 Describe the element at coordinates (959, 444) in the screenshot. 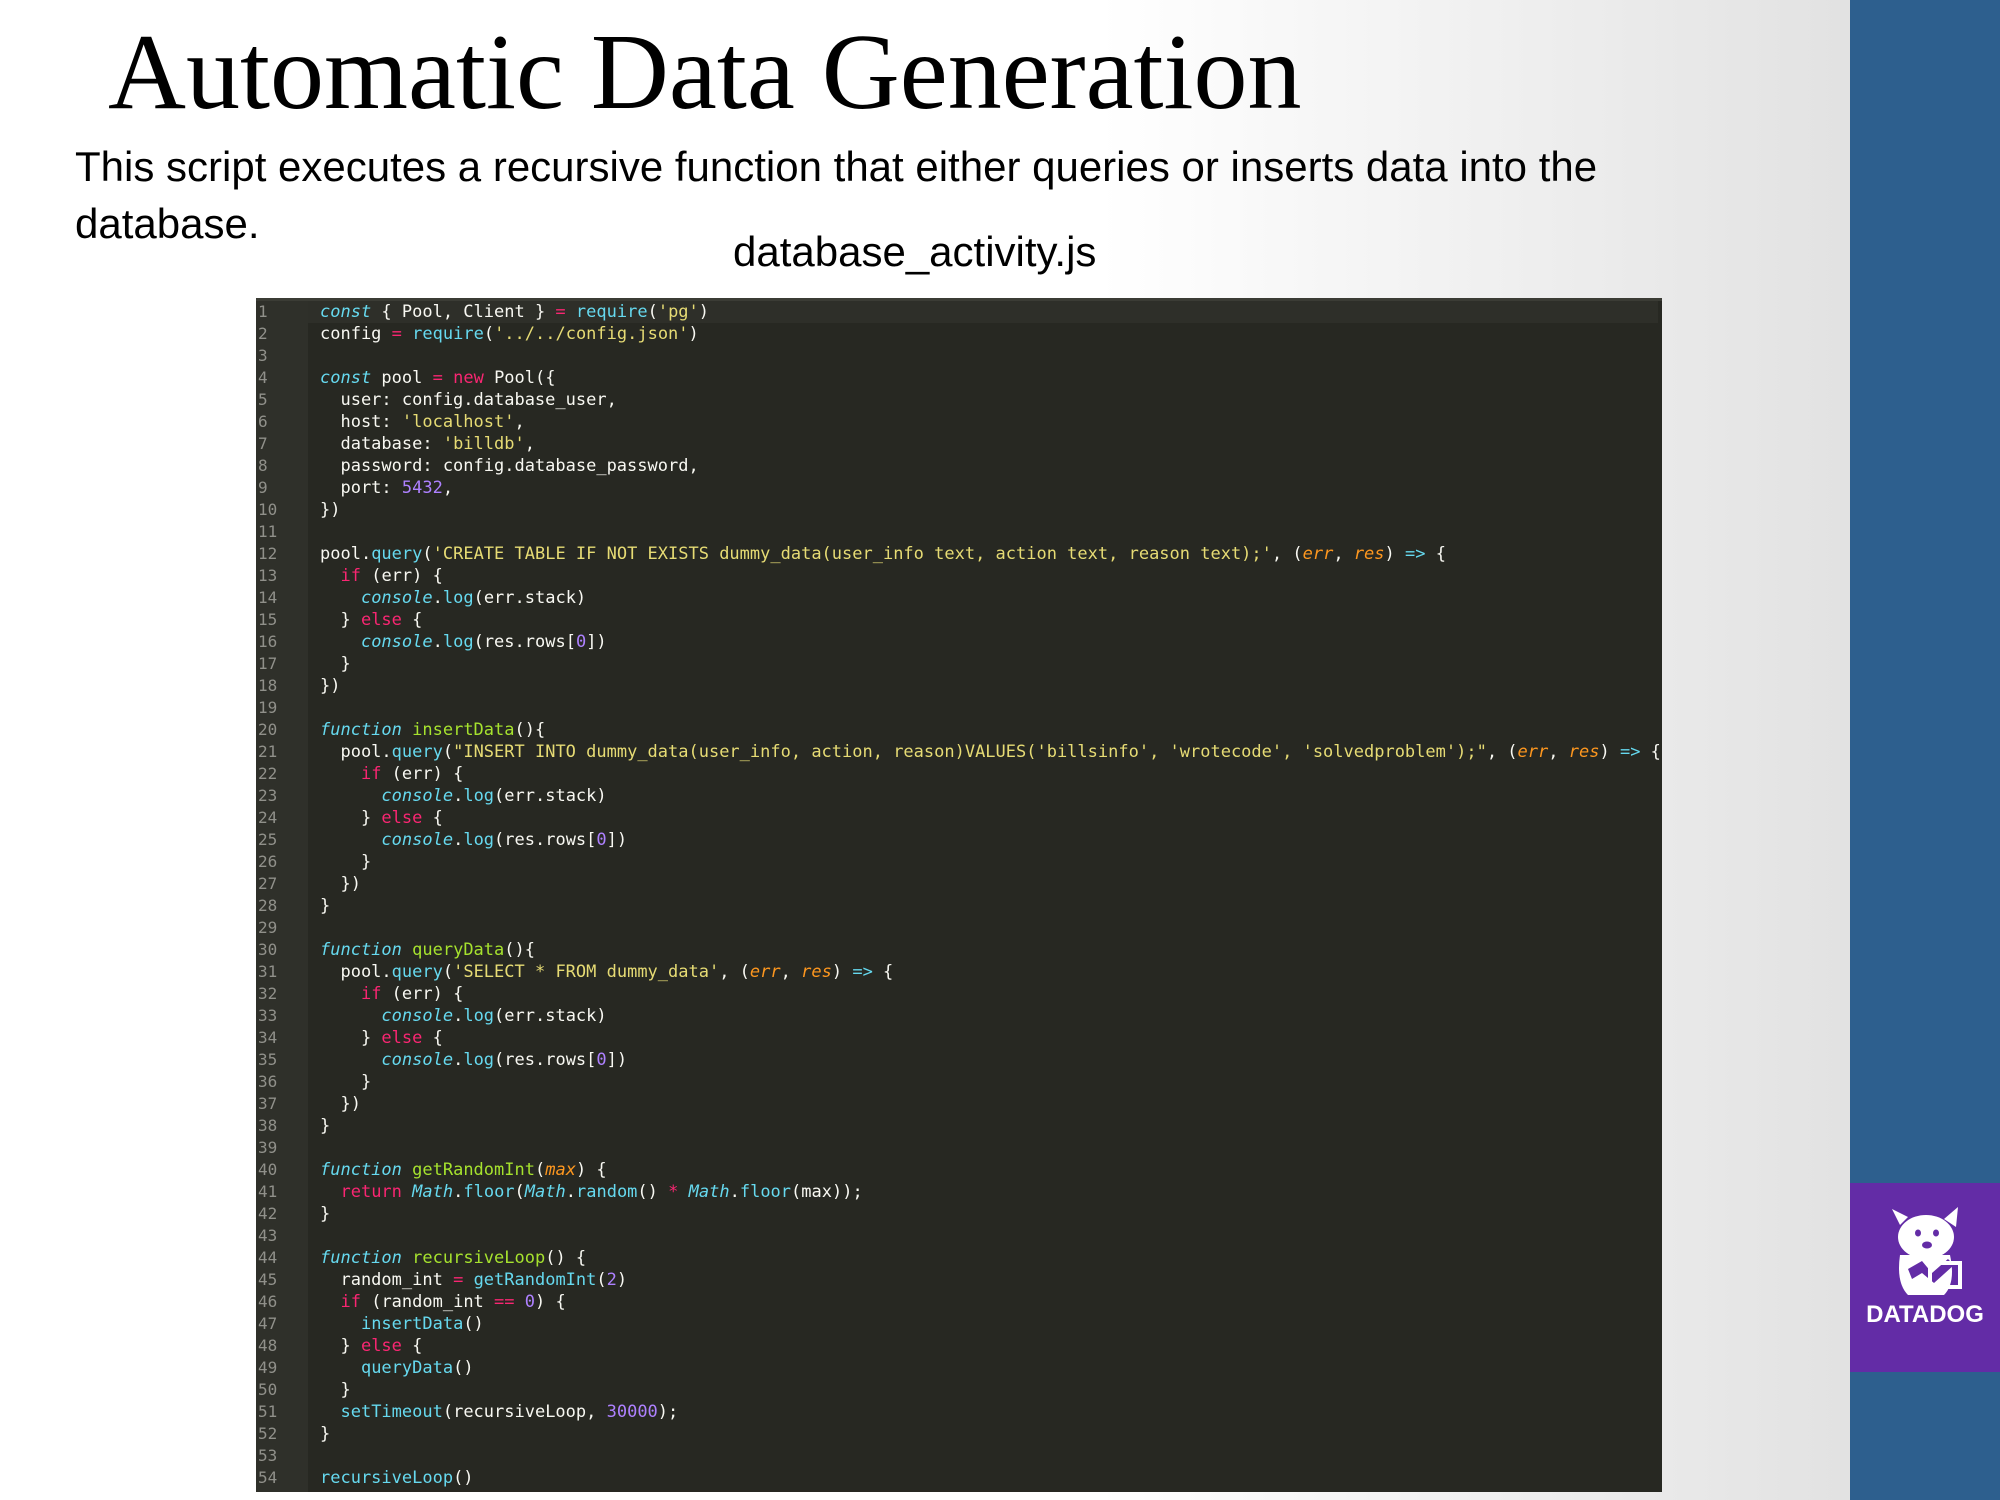

I see `code-line: 7 database: 'billdb',` at that location.